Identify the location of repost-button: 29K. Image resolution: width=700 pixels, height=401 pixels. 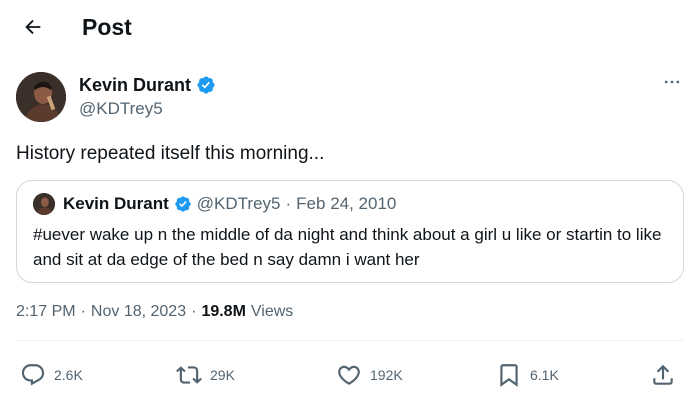
(205, 375).